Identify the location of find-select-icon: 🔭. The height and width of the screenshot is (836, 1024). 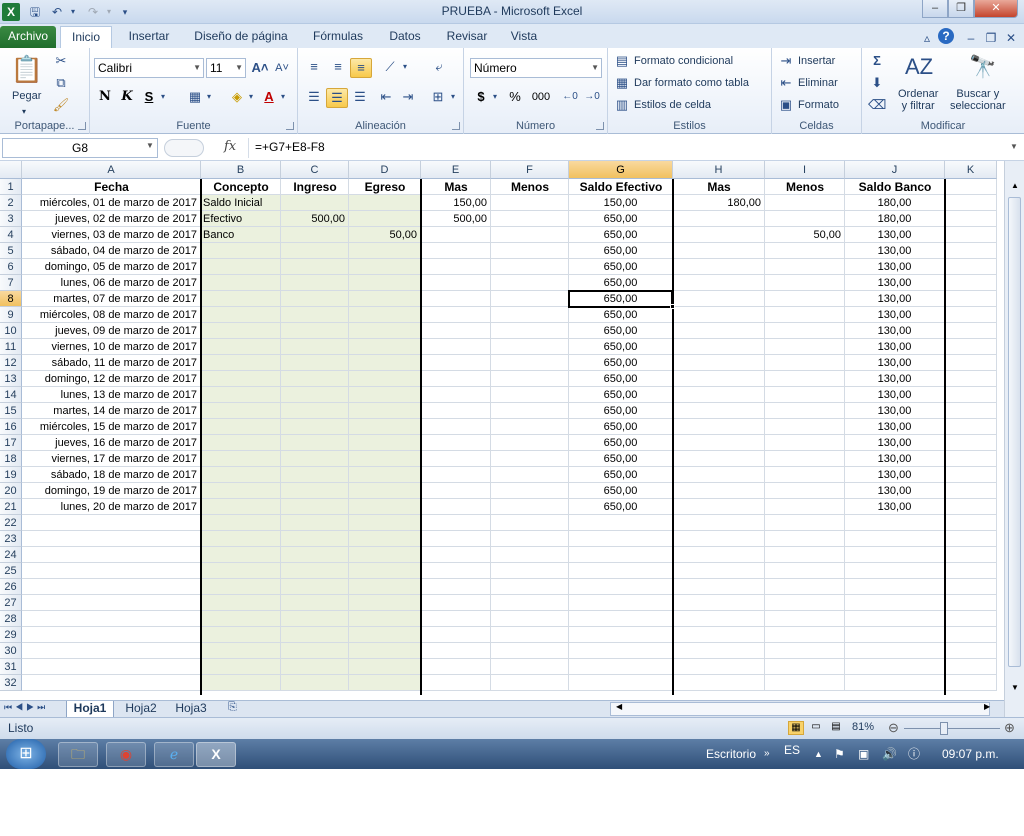
(983, 67).